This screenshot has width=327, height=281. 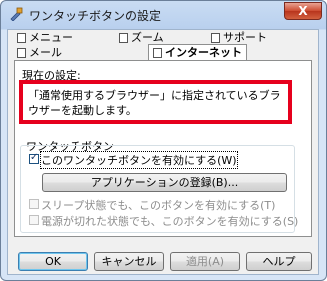 What do you see at coordinates (203, 52) in the screenshot?
I see `tab-label: インターネット` at bounding box center [203, 52].